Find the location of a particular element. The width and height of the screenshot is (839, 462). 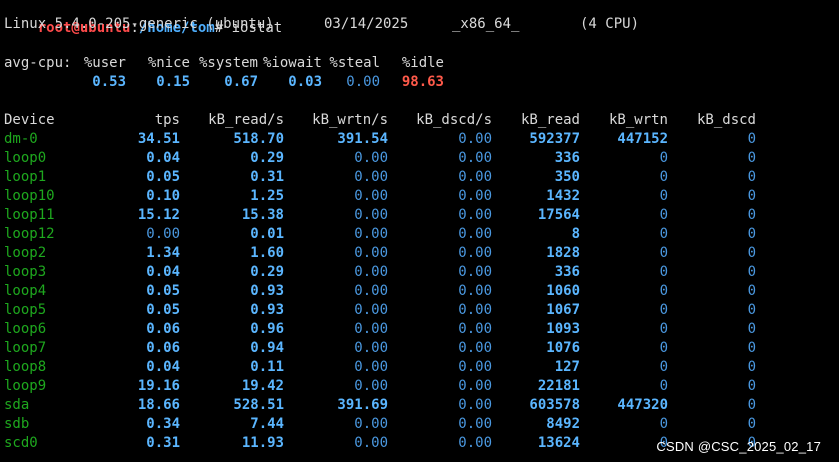

avg-cpu-values-line: 0.53 0.15 0.67 0.03 0.00 98.63 is located at coordinates (421, 82).